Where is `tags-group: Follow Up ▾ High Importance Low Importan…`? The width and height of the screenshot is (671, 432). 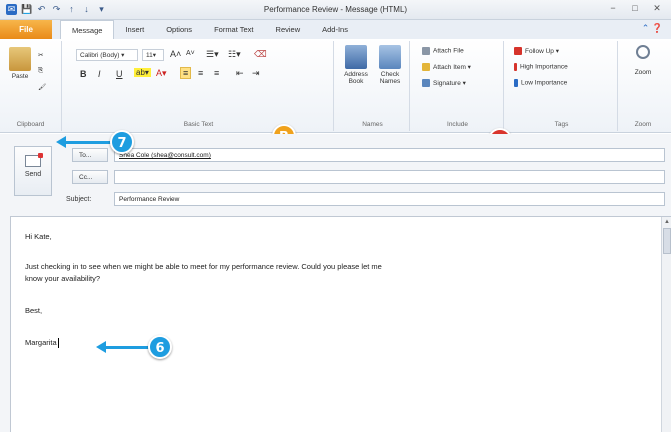 tags-group: Follow Up ▾ High Importance Low Importan… is located at coordinates (562, 86).